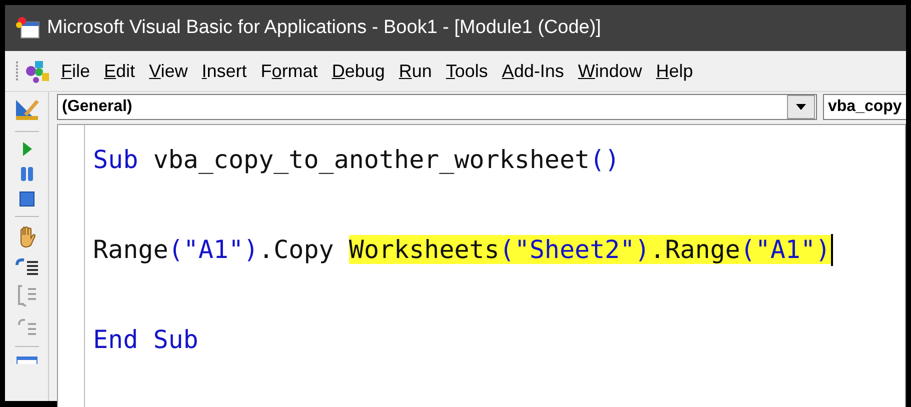 This screenshot has width=911, height=407. I want to click on run-icon, so click(26, 149).